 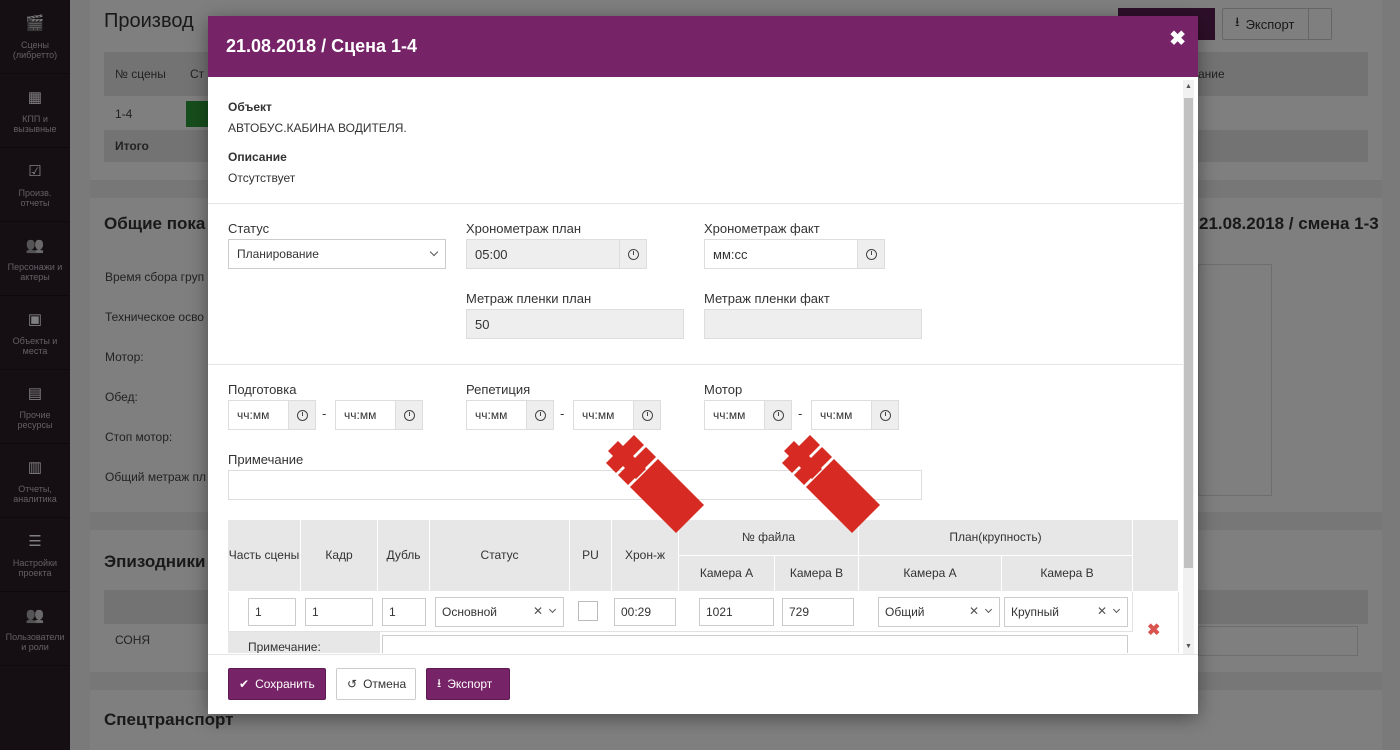 What do you see at coordinates (655, 484) in the screenshot?
I see `arrow-annotation-chron` at bounding box center [655, 484].